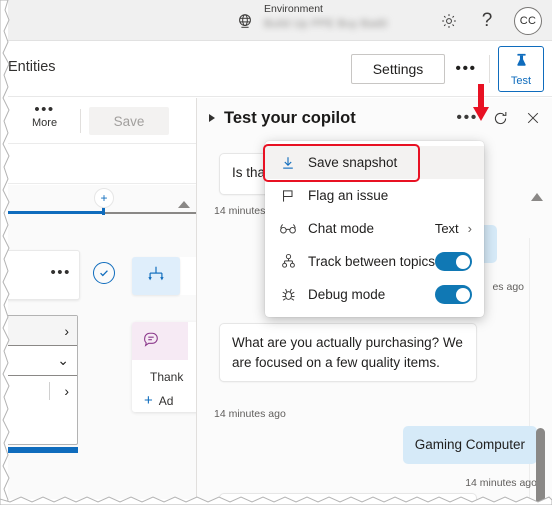 This screenshot has width=552, height=505. I want to click on menu-item-track-between-topics: Track between topics, so click(374, 261).